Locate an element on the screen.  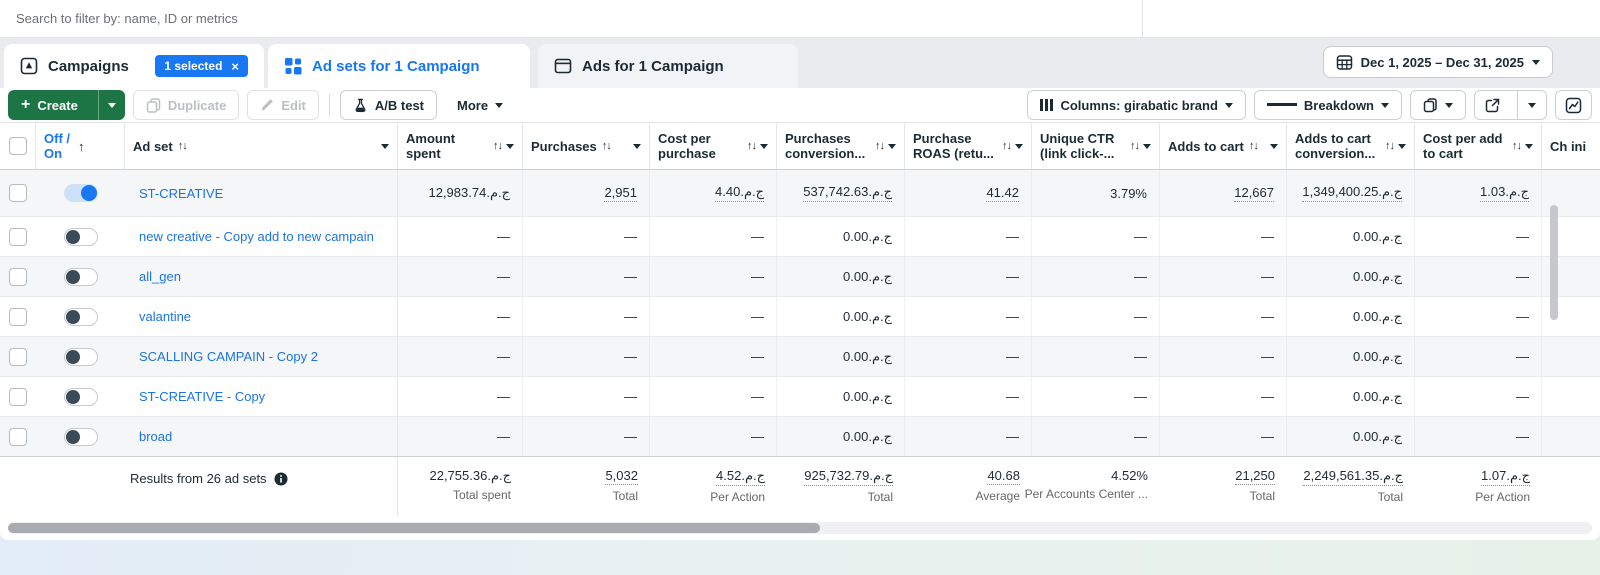
column-header: Adds to cart conversion... ↑↓ is located at coordinates (1351, 146).